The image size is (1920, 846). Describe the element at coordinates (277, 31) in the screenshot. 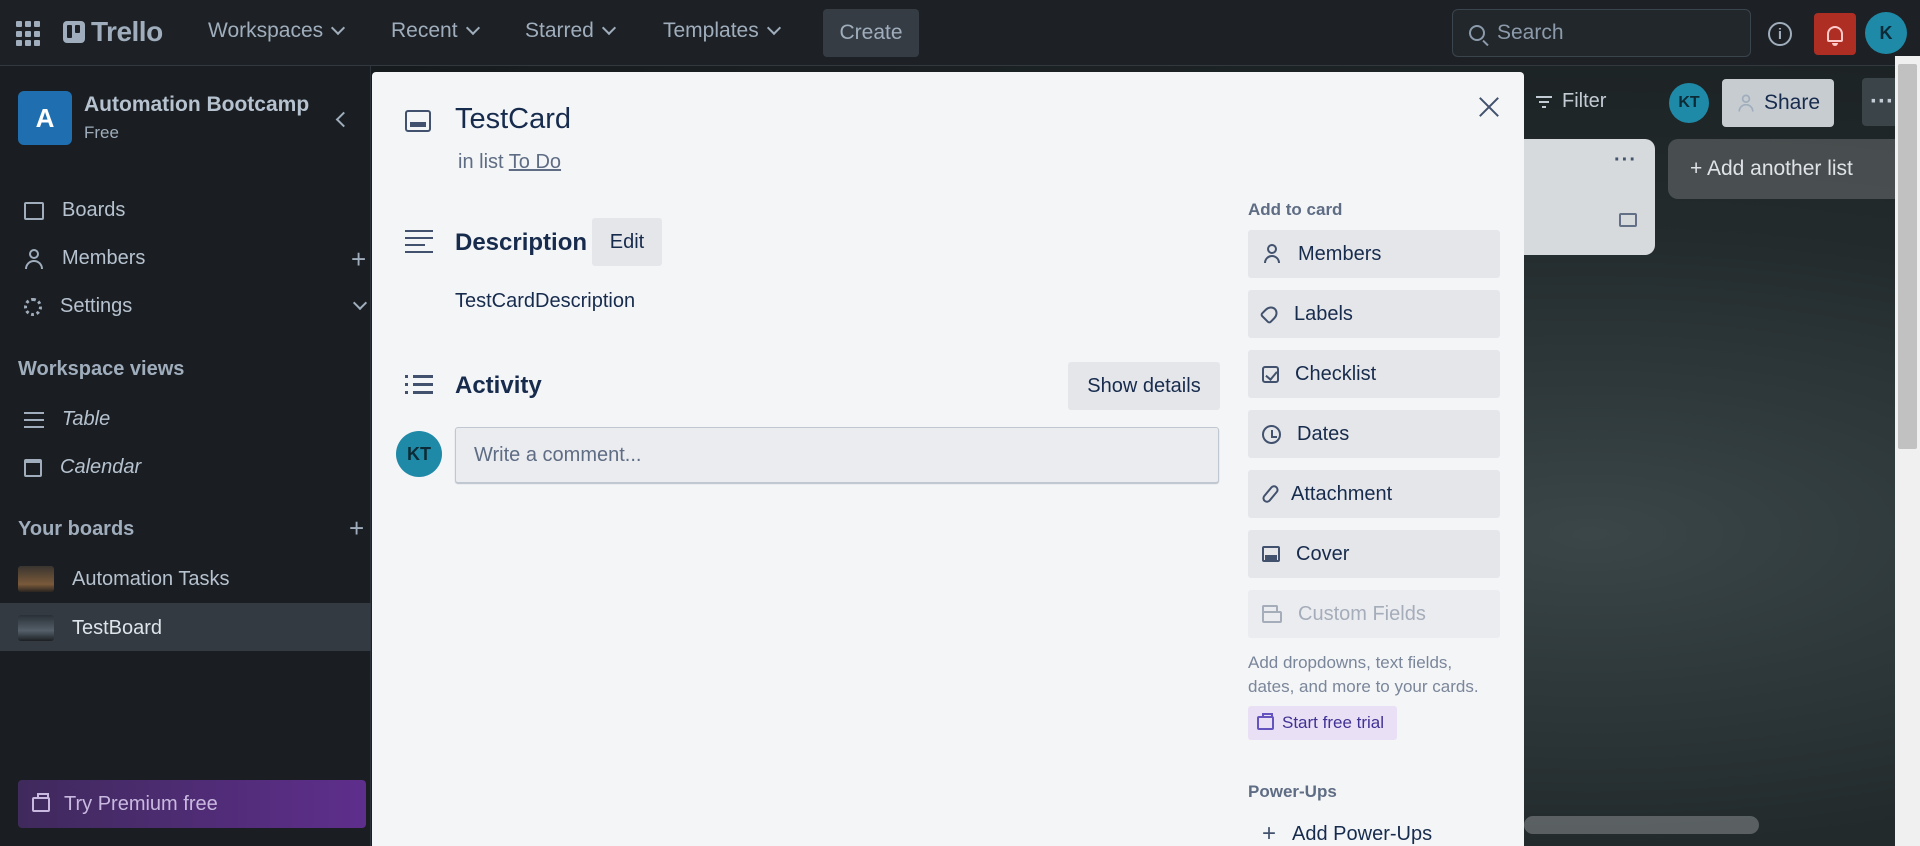

I see `workspaces-menu: Workspaces` at that location.